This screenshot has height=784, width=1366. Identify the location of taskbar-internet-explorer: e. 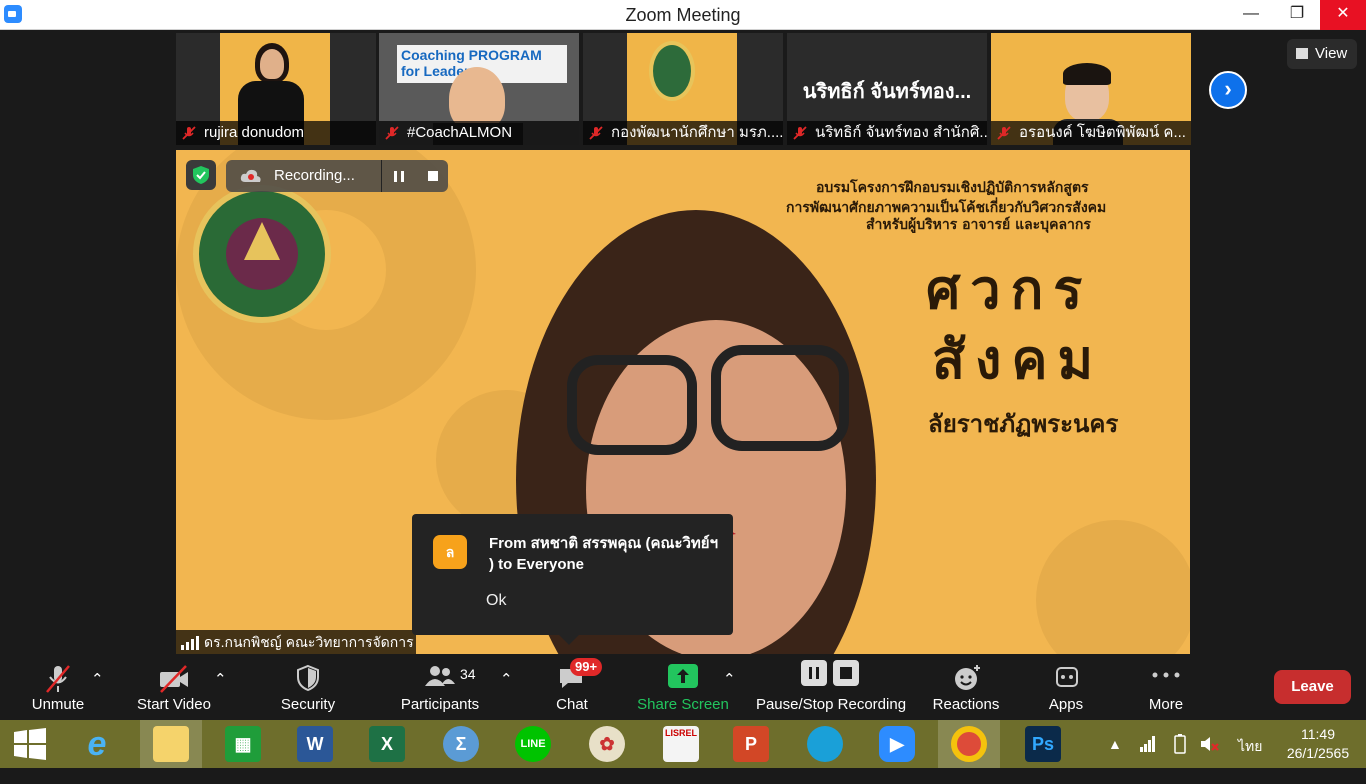
(97, 744).